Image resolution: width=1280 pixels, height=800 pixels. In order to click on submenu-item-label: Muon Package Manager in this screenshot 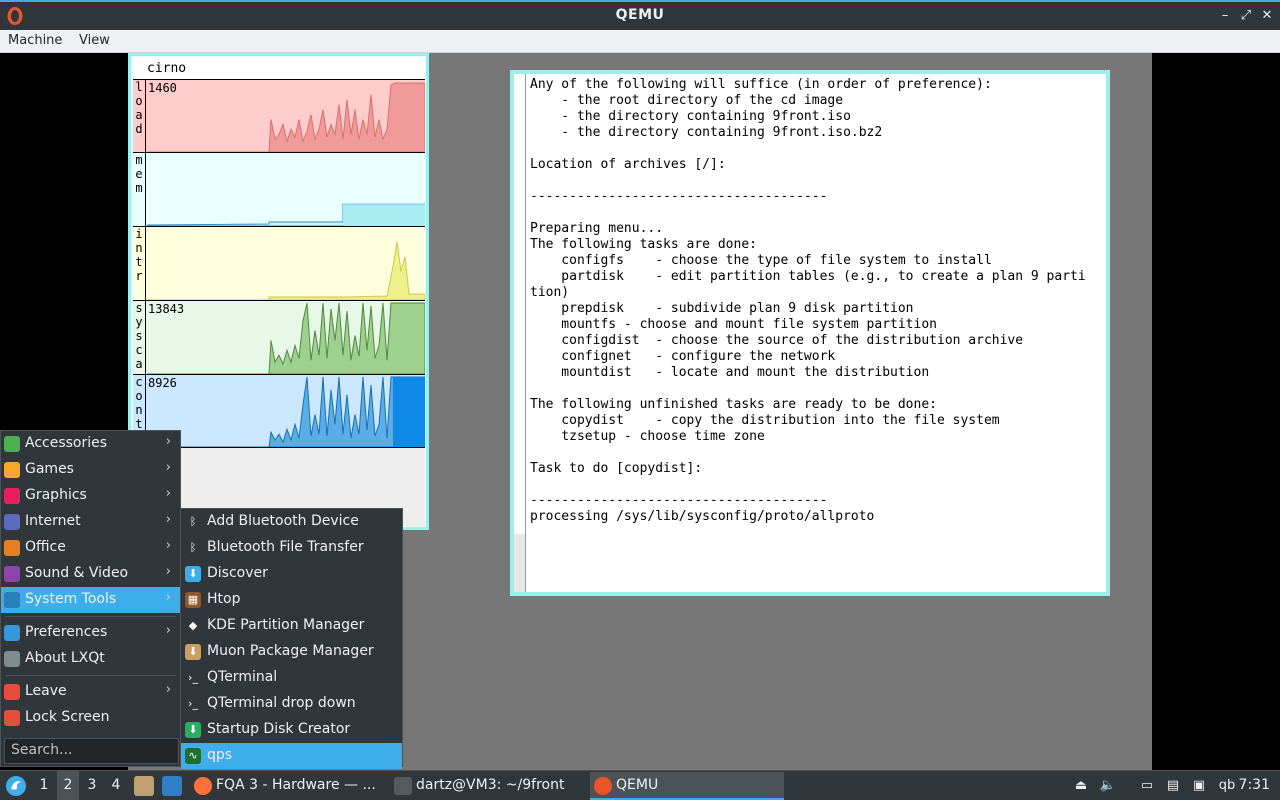, I will do `click(290, 651)`.